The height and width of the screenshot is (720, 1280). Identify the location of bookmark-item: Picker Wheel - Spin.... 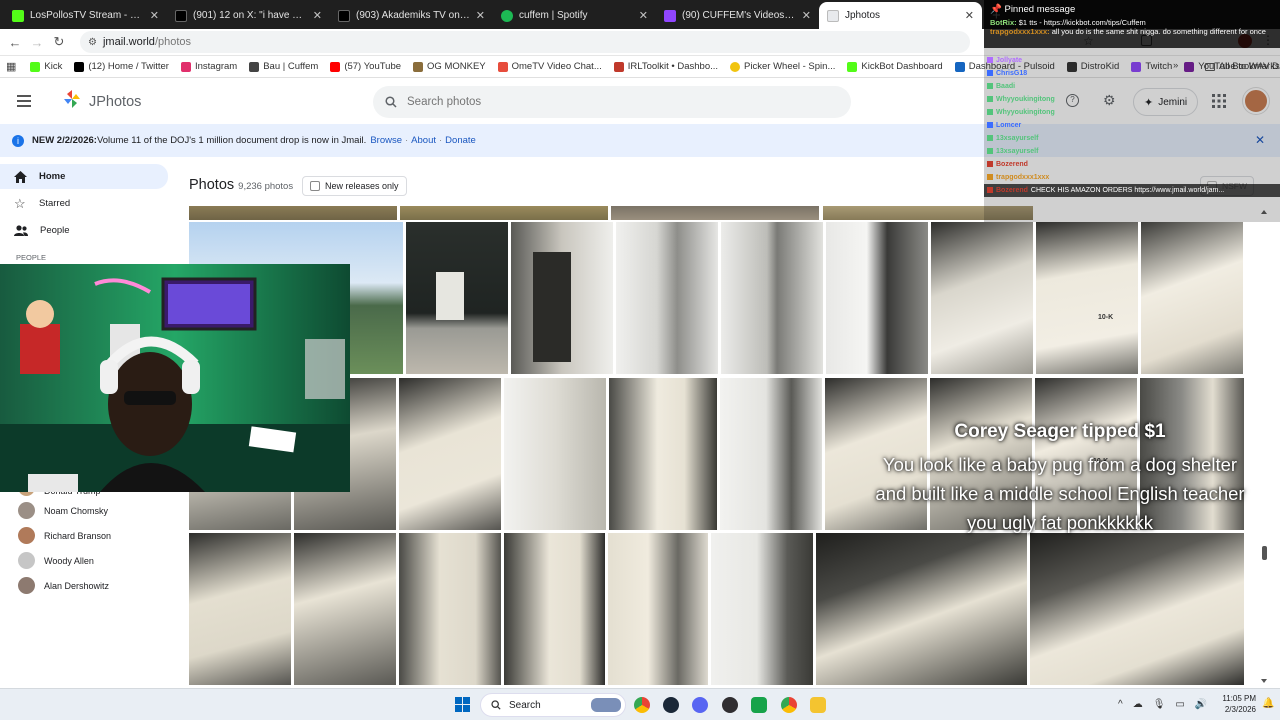
(782, 66).